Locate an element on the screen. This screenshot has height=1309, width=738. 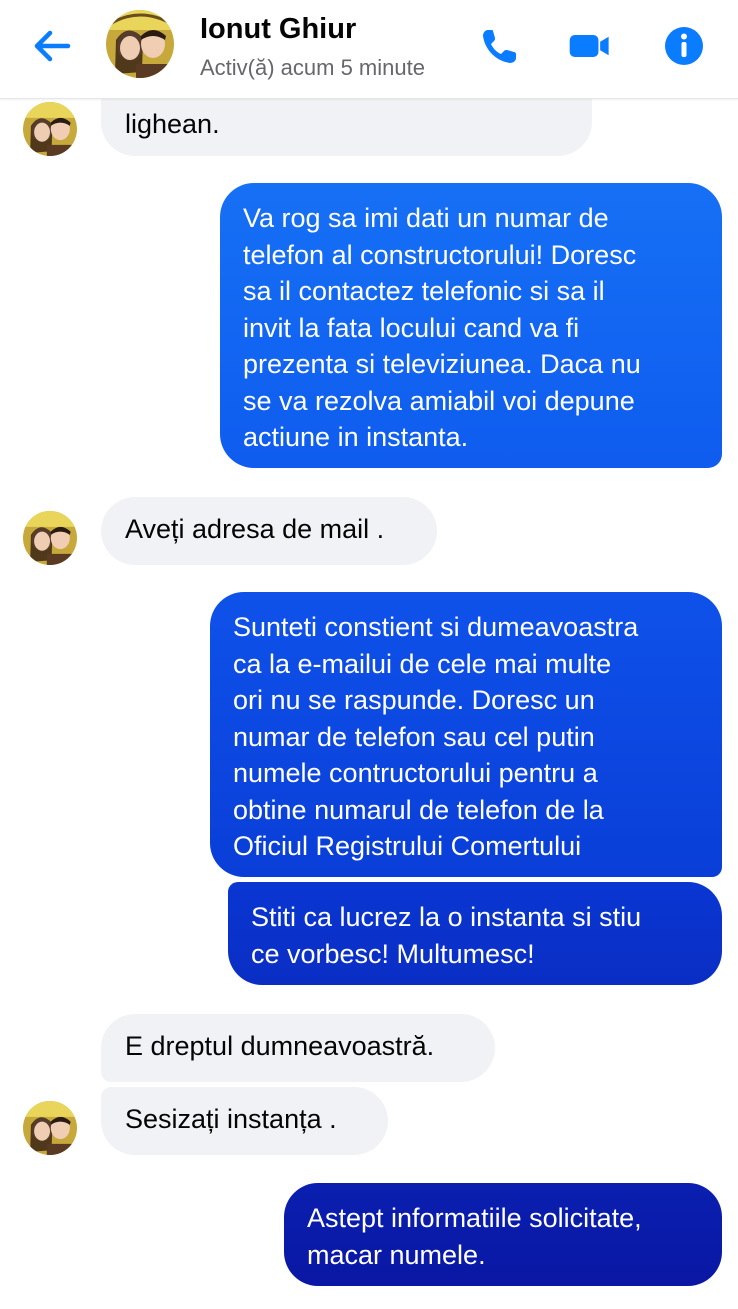
message-text: macar numele. is located at coordinates (396, 1254).